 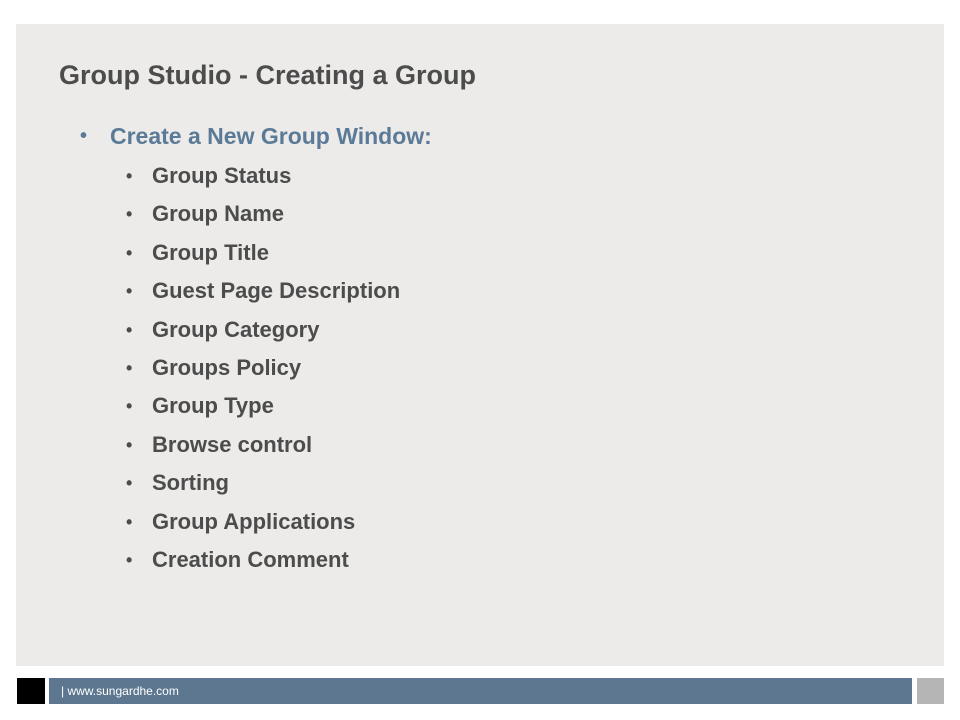 I want to click on sub-bullet-item: • Browse control, so click(x=263, y=445).